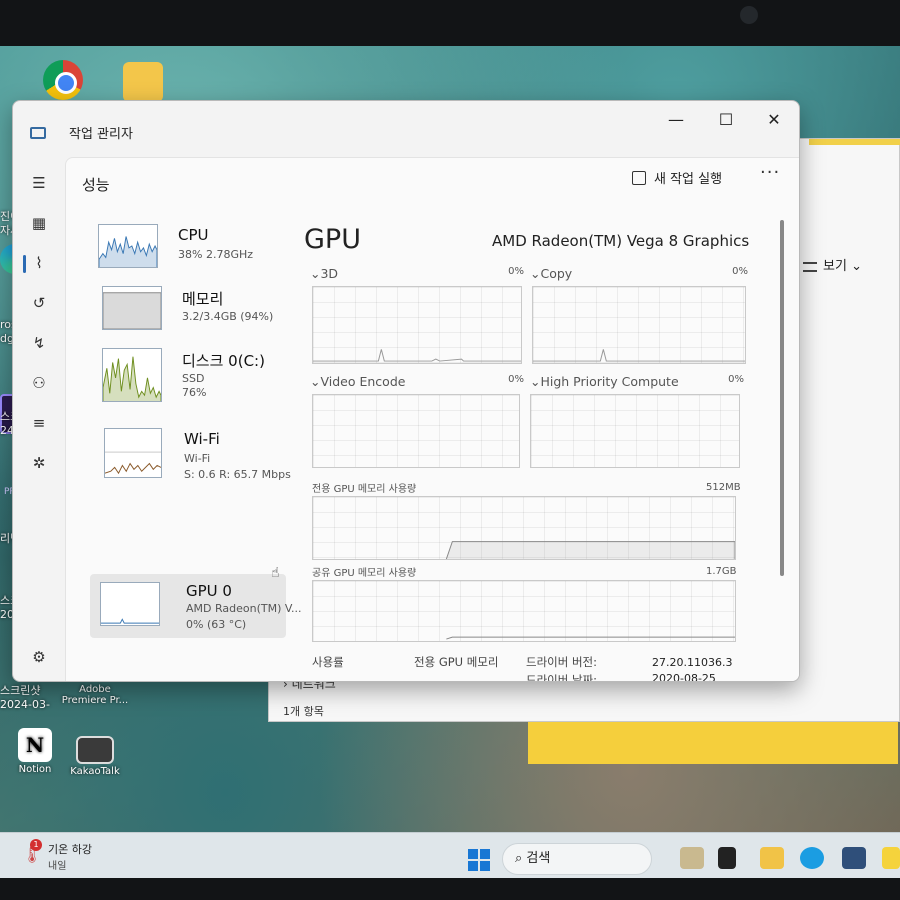 The height and width of the screenshot is (900, 900). What do you see at coordinates (24, 264) in the screenshot?
I see `active-indicator` at bounding box center [24, 264].